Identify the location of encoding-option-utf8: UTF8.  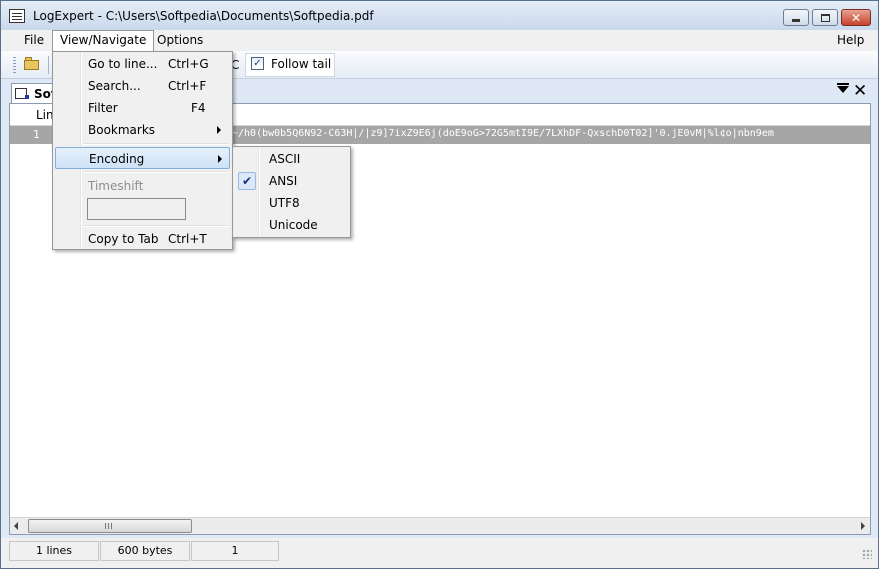
(291, 203).